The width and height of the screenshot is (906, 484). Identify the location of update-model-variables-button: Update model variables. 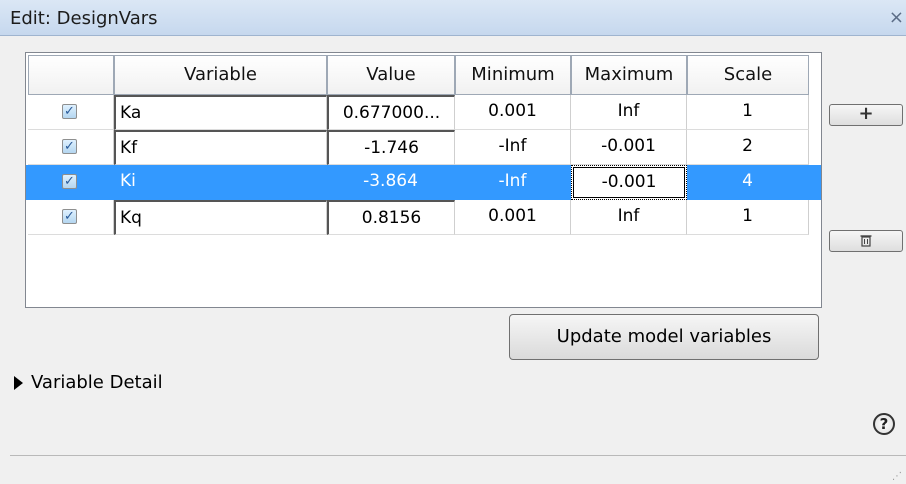
(664, 337).